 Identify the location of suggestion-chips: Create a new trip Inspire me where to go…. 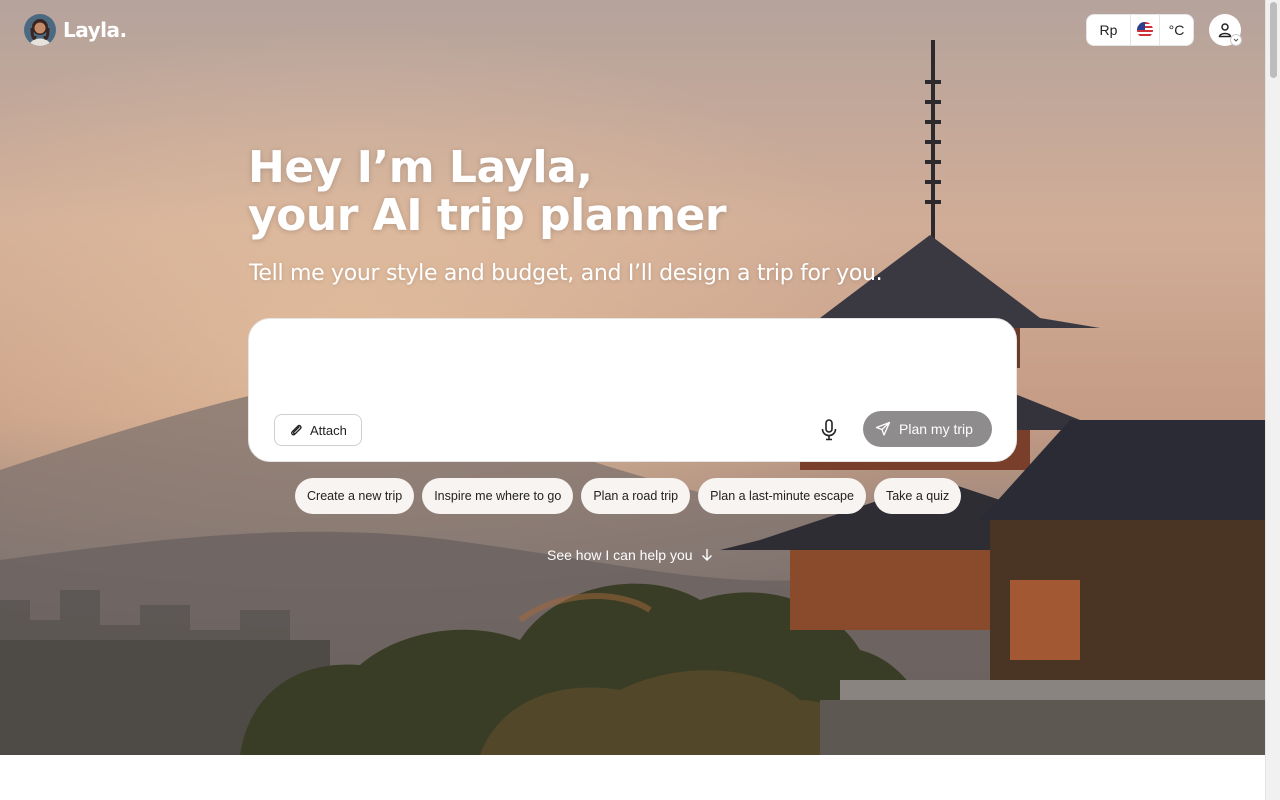
(628, 496).